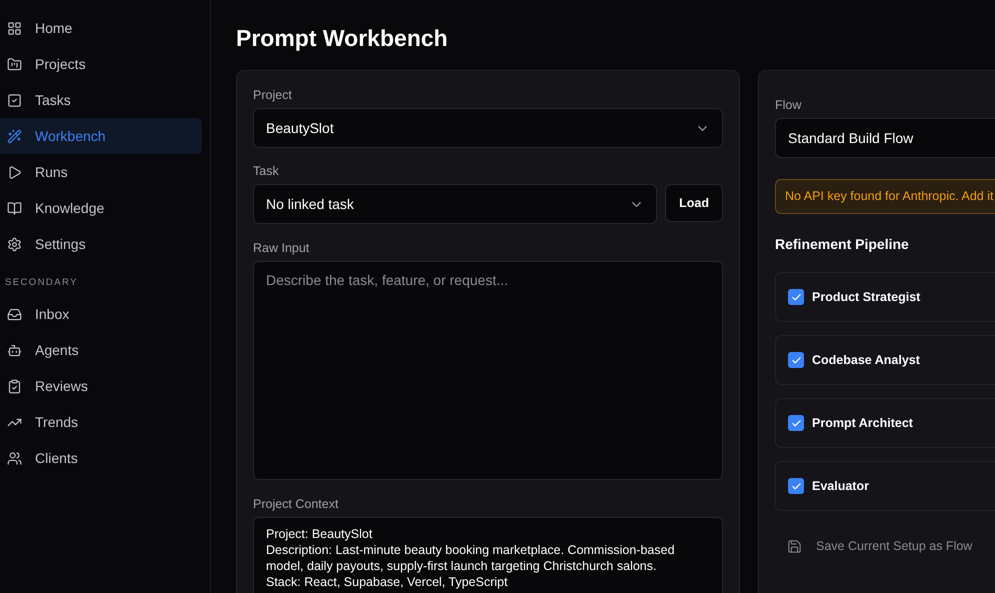  I want to click on load-button: Load, so click(694, 203).